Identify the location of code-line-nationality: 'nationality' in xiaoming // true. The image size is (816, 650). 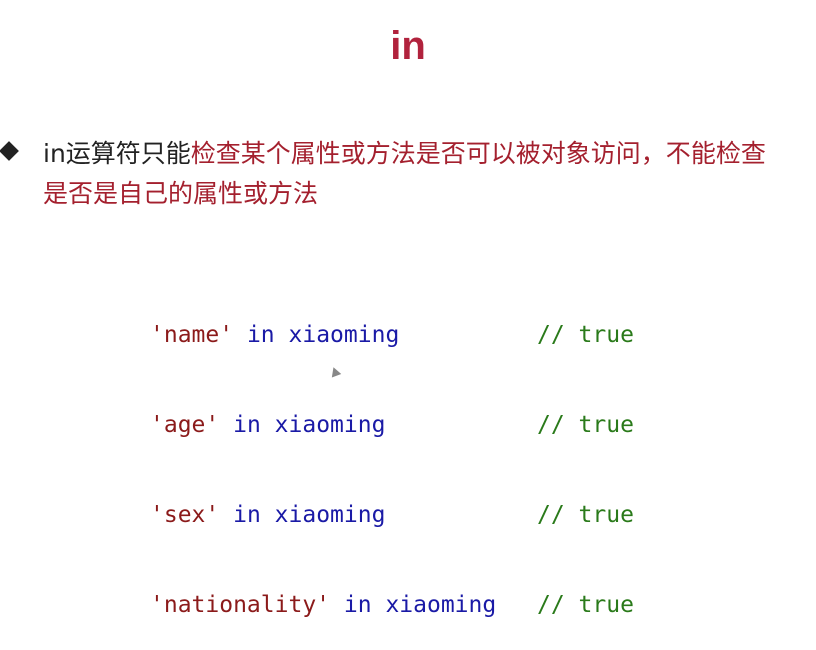
(392, 605).